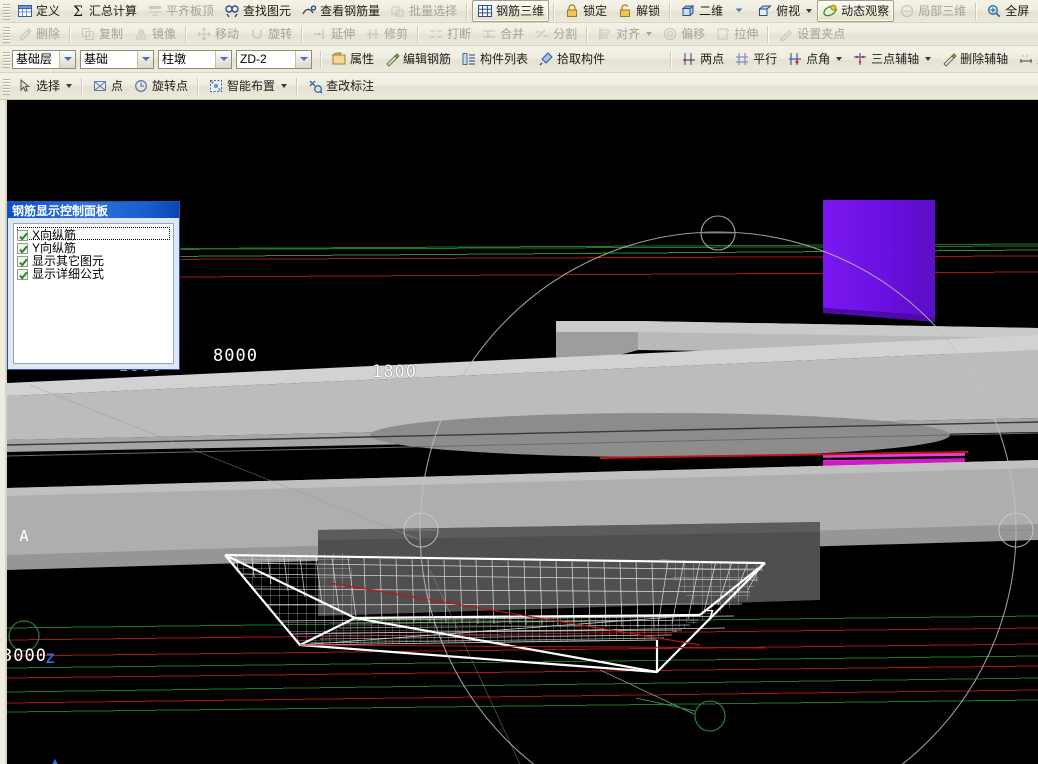 Image resolution: width=1038 pixels, height=764 pixels. Describe the element at coordinates (253, 58) in the screenshot. I see `component-select-value: ZD-2` at that location.